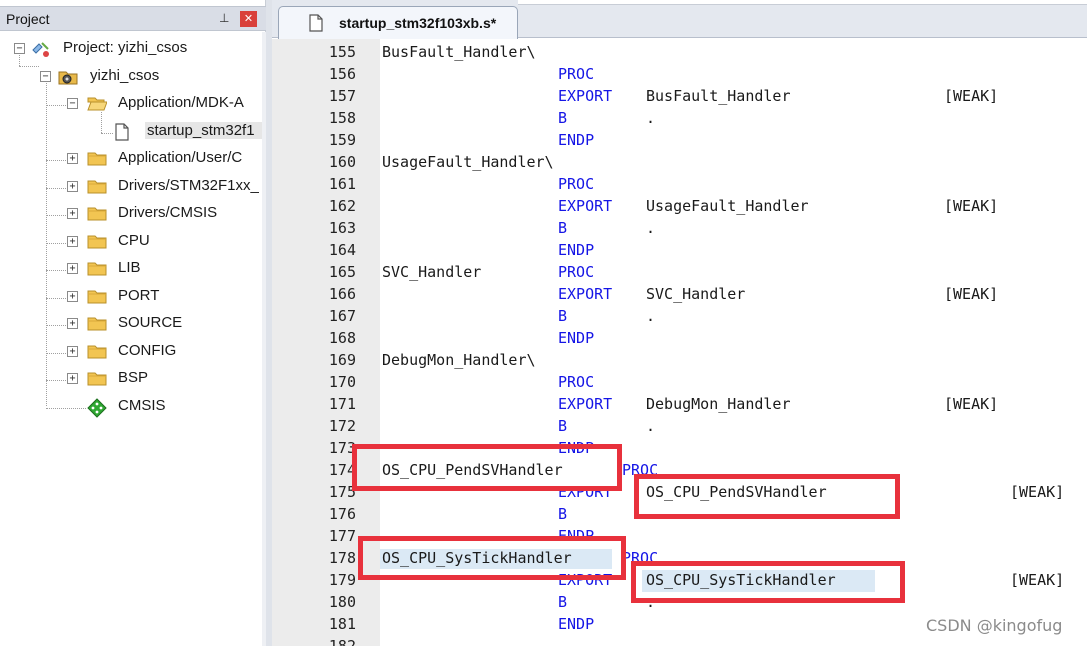  I want to click on file-icon, so click(316, 23).